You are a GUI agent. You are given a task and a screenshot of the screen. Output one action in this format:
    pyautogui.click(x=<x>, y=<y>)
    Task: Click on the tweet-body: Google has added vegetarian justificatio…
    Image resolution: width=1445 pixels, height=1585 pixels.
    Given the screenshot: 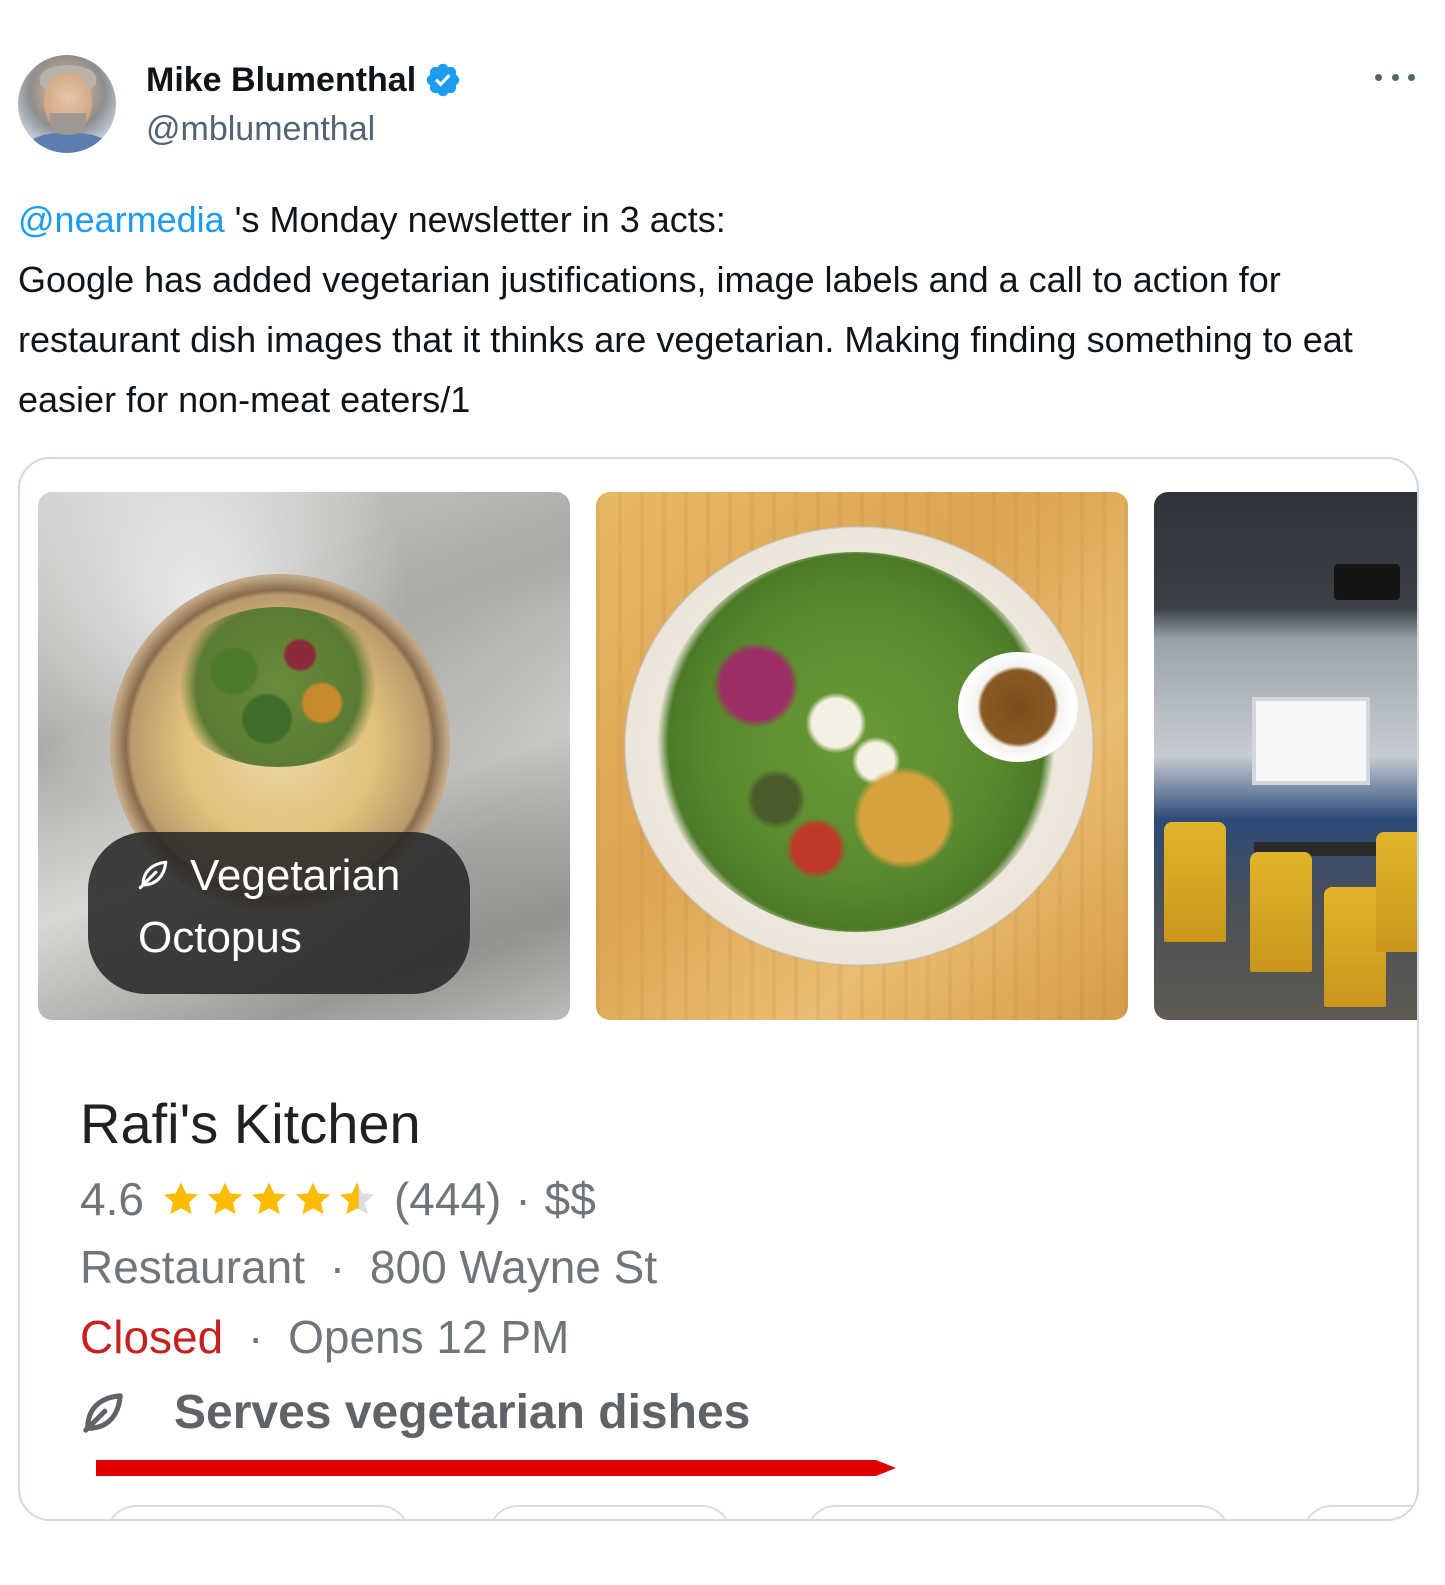 What is the action you would take?
    pyautogui.click(x=685, y=339)
    